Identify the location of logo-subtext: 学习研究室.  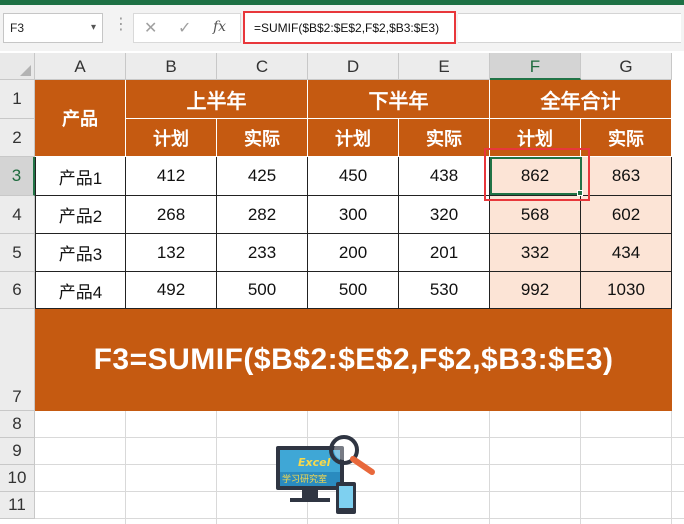
(304, 479).